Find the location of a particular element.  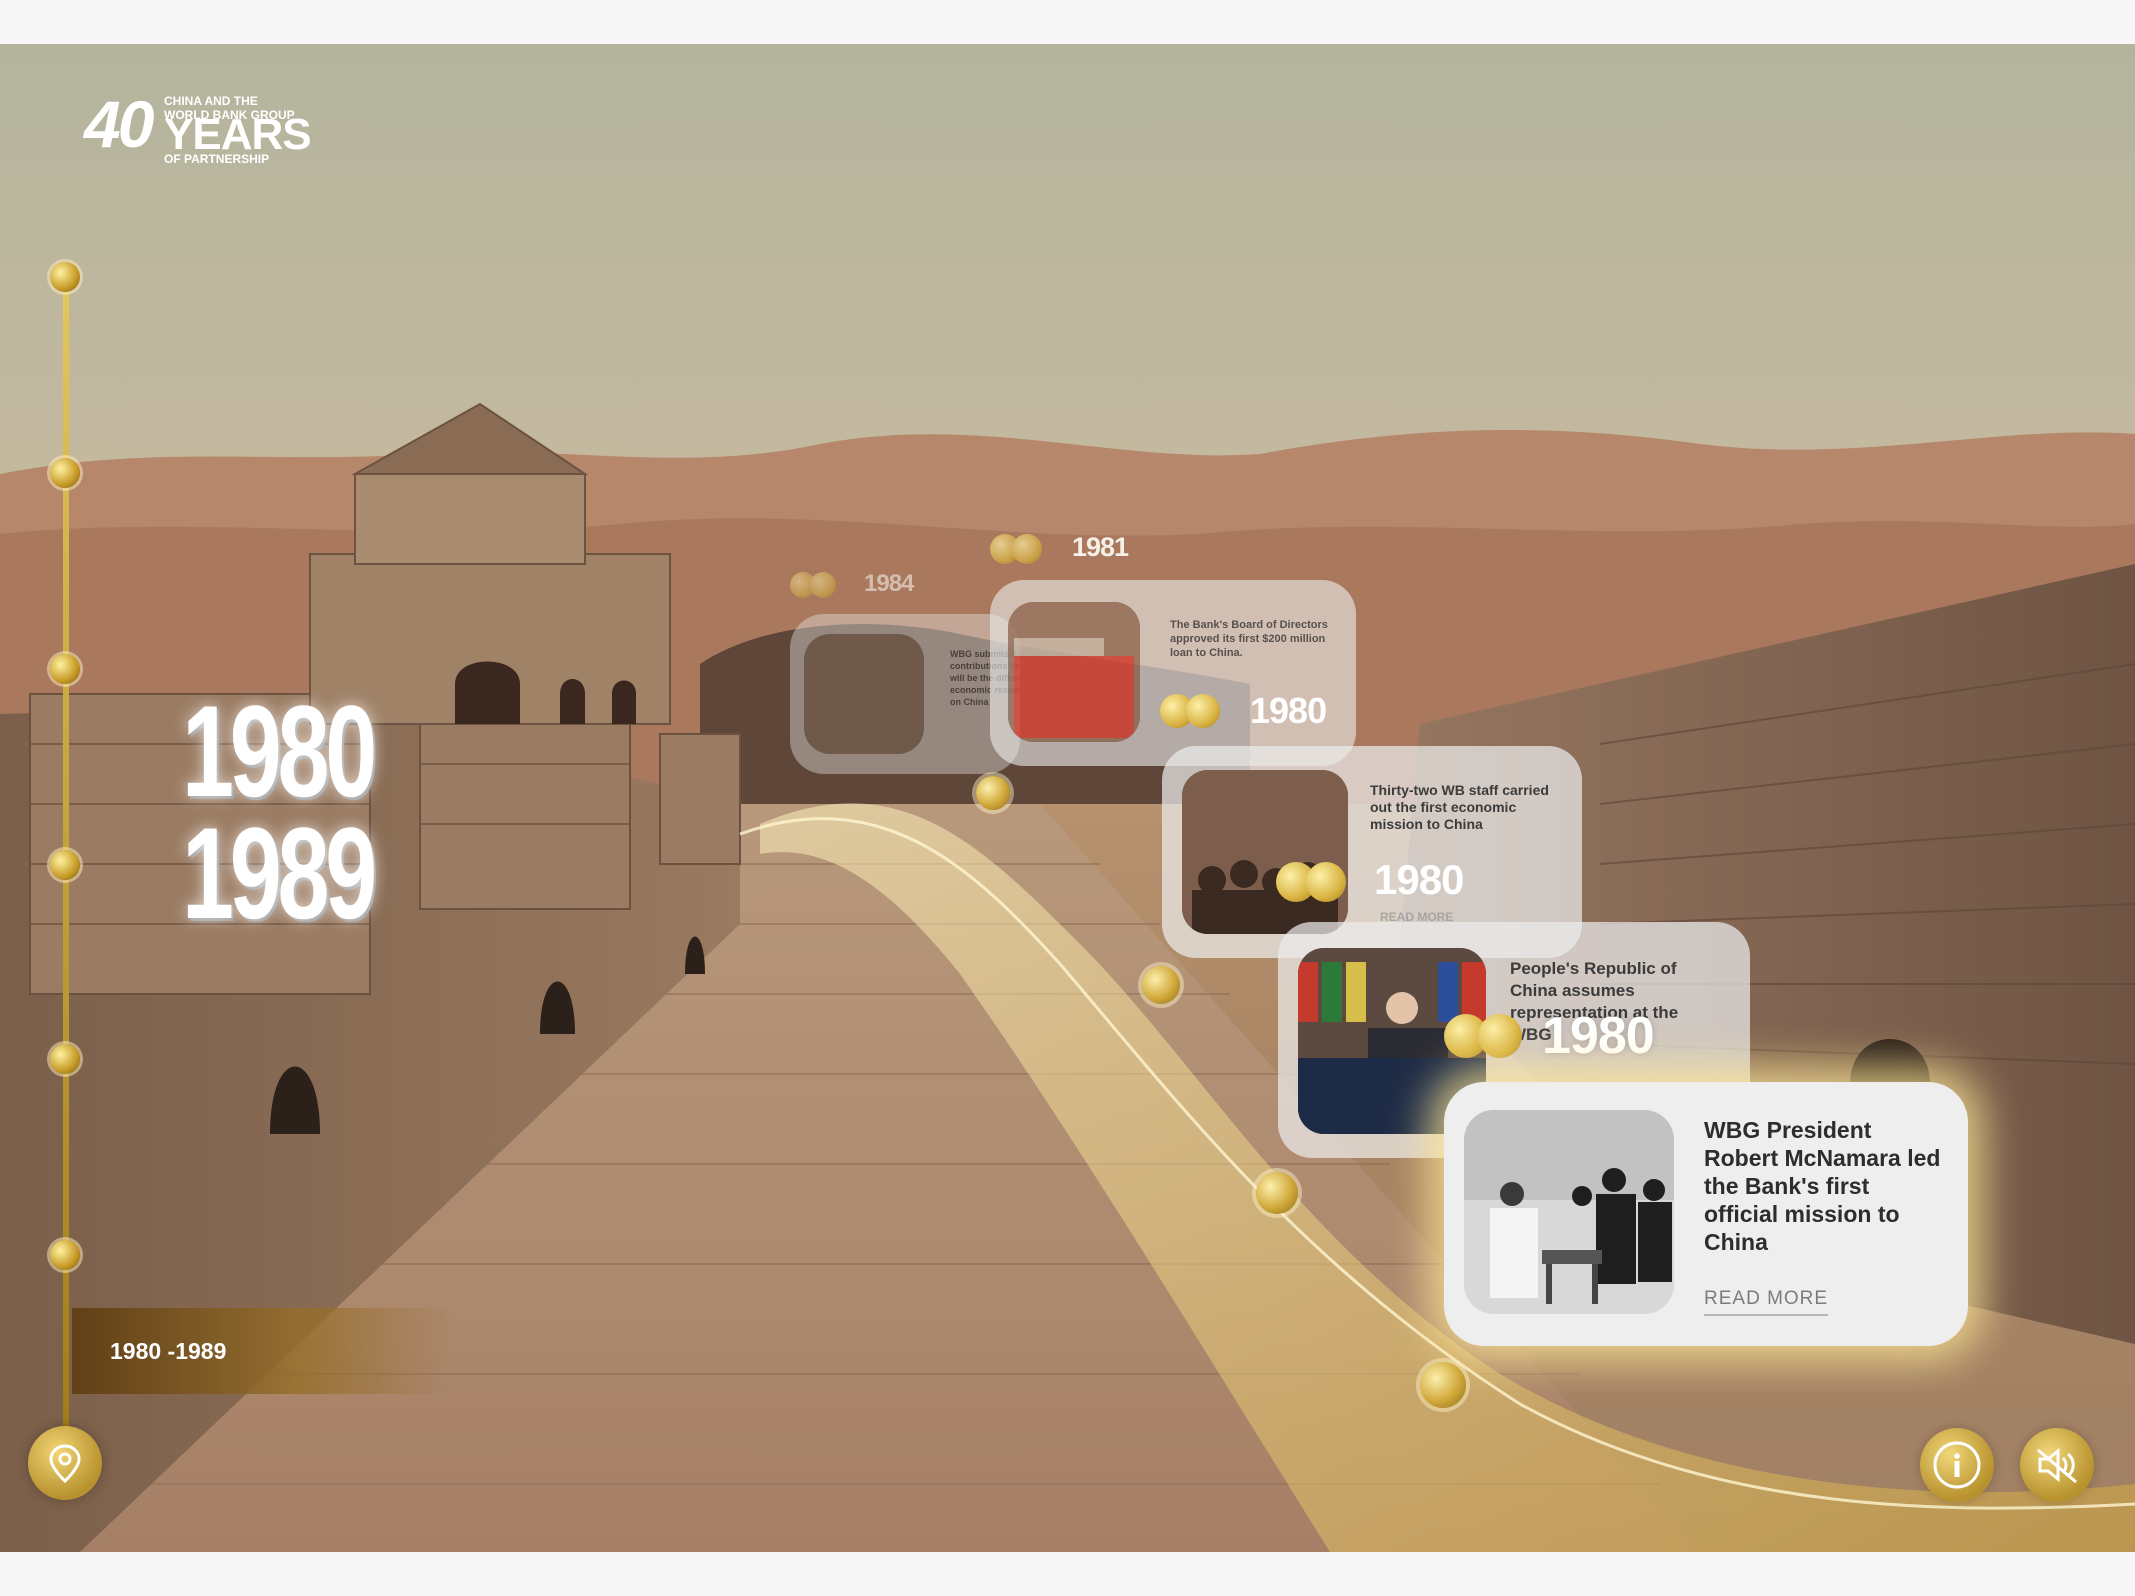

year-marker-1981 is located at coordinates (1020, 549).